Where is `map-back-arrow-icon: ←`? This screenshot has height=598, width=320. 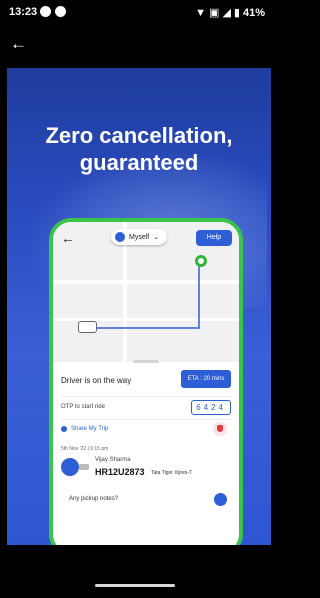
map-back-arrow-icon: ← is located at coordinates (68, 238).